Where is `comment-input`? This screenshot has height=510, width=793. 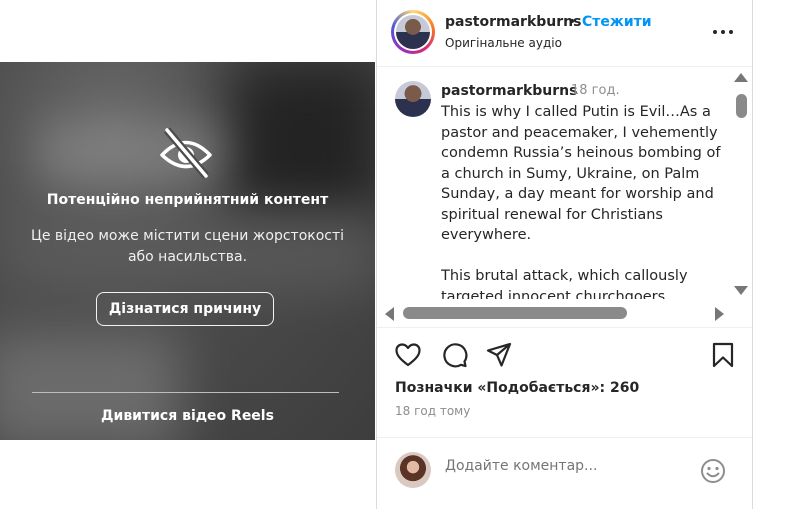
comment-input is located at coordinates (565, 466).